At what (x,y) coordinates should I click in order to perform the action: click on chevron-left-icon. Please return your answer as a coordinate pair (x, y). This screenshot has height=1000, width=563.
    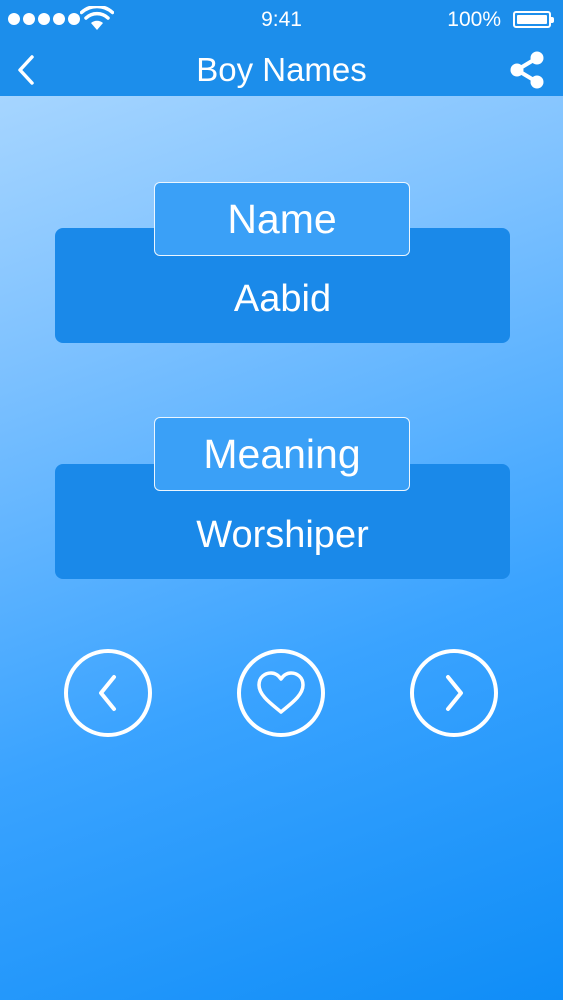
    Looking at the image, I should click on (107, 693).